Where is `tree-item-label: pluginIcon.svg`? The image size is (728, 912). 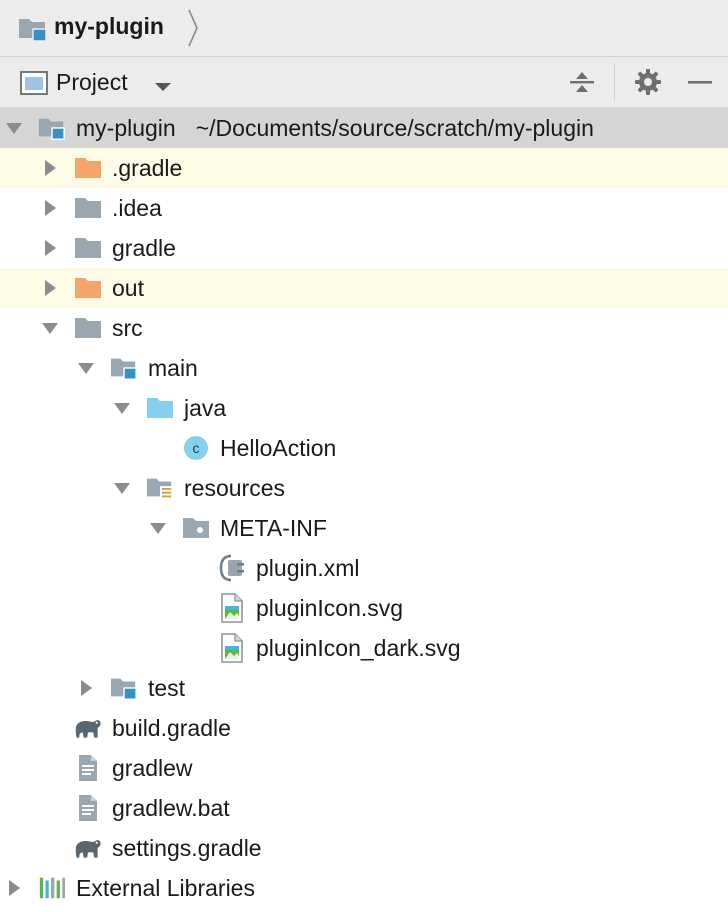
tree-item-label: pluginIcon.svg is located at coordinates (329, 608).